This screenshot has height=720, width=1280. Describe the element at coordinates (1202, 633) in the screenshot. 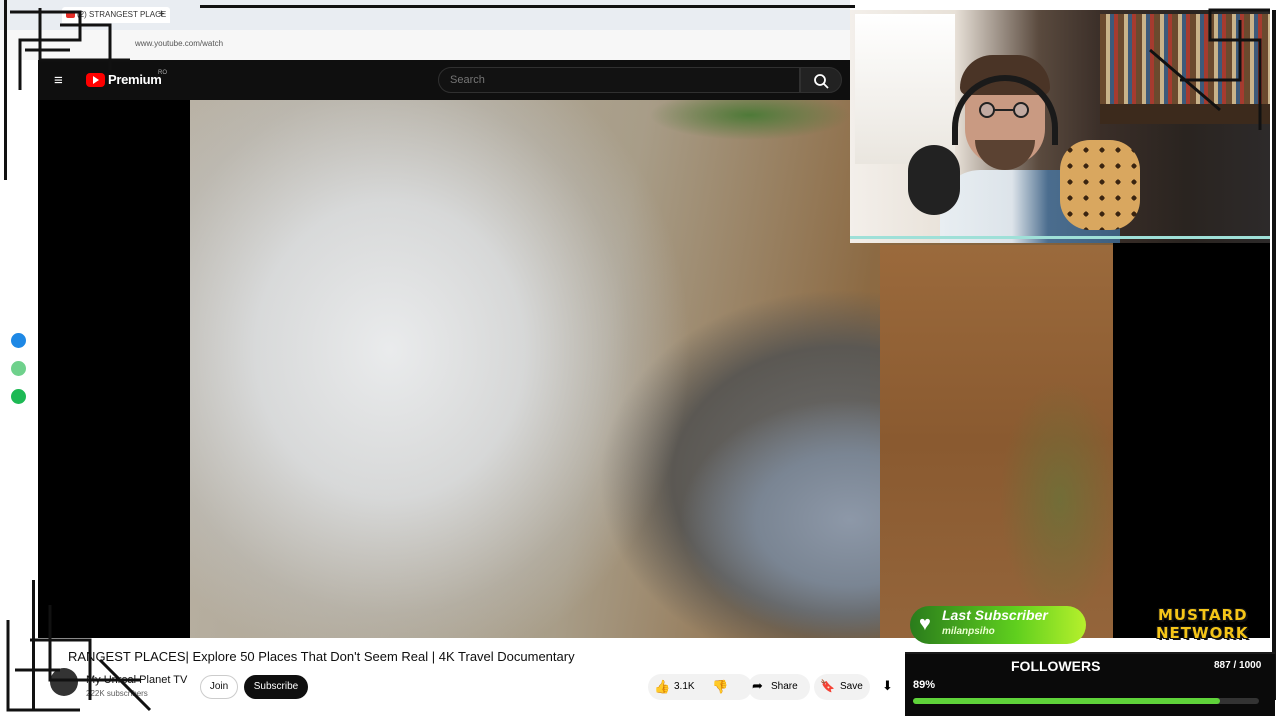

I see `brand-logo-line2: NETWORK` at that location.